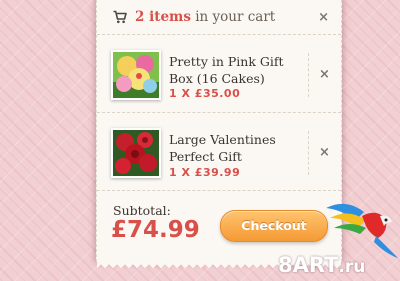  What do you see at coordinates (362, 230) in the screenshot?
I see `parrot-logo` at bounding box center [362, 230].